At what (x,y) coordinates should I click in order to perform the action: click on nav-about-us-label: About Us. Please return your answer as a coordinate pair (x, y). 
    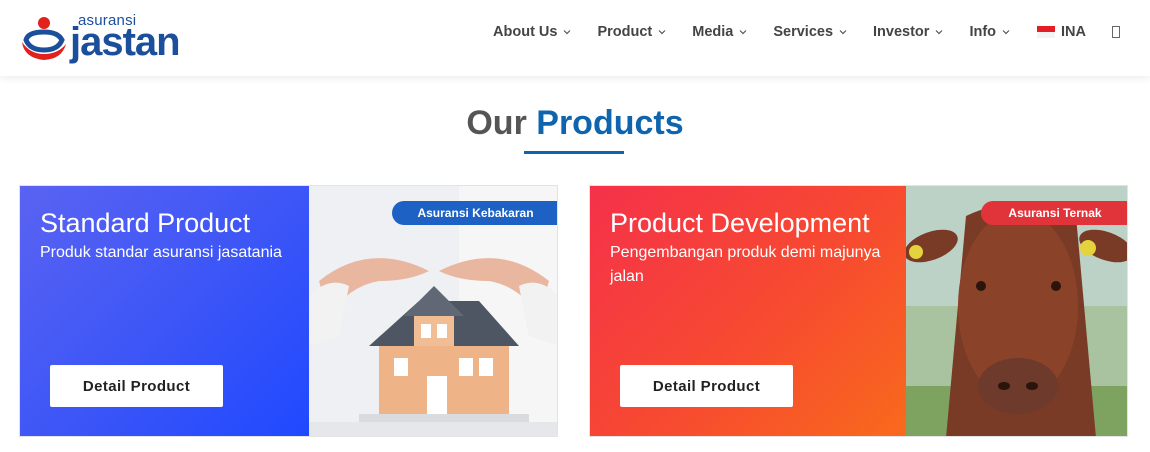
    Looking at the image, I should click on (525, 32).